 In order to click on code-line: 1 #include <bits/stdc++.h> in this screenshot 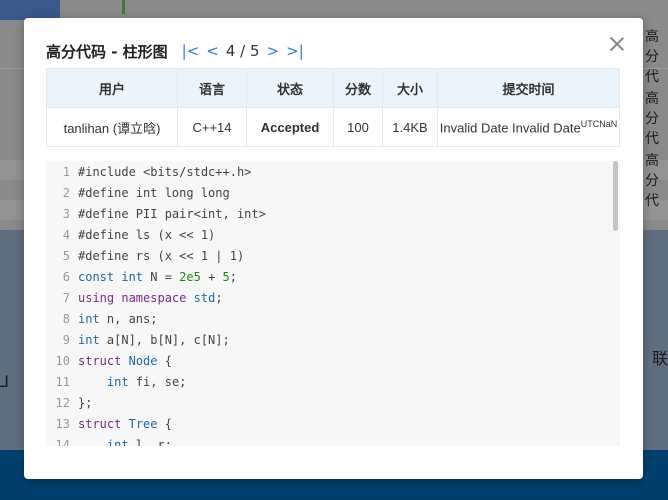, I will do `click(333, 171)`.